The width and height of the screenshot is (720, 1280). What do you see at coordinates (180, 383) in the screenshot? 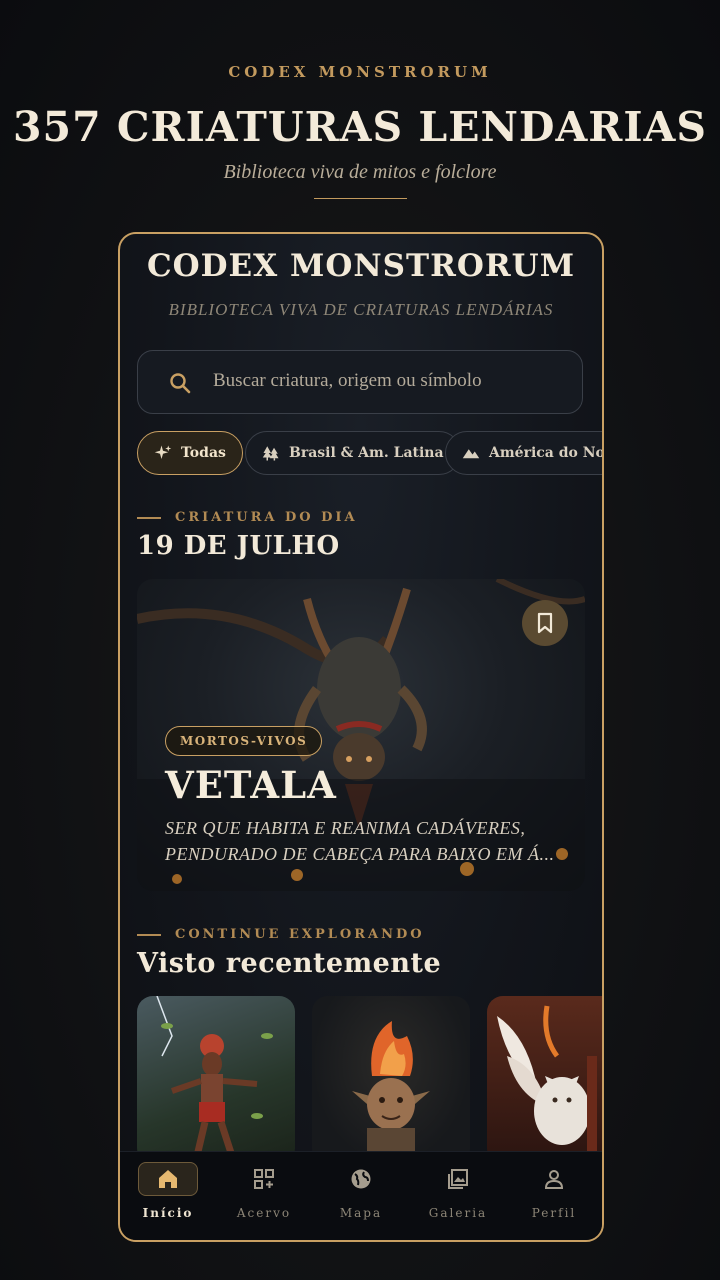
I see `search-icon` at bounding box center [180, 383].